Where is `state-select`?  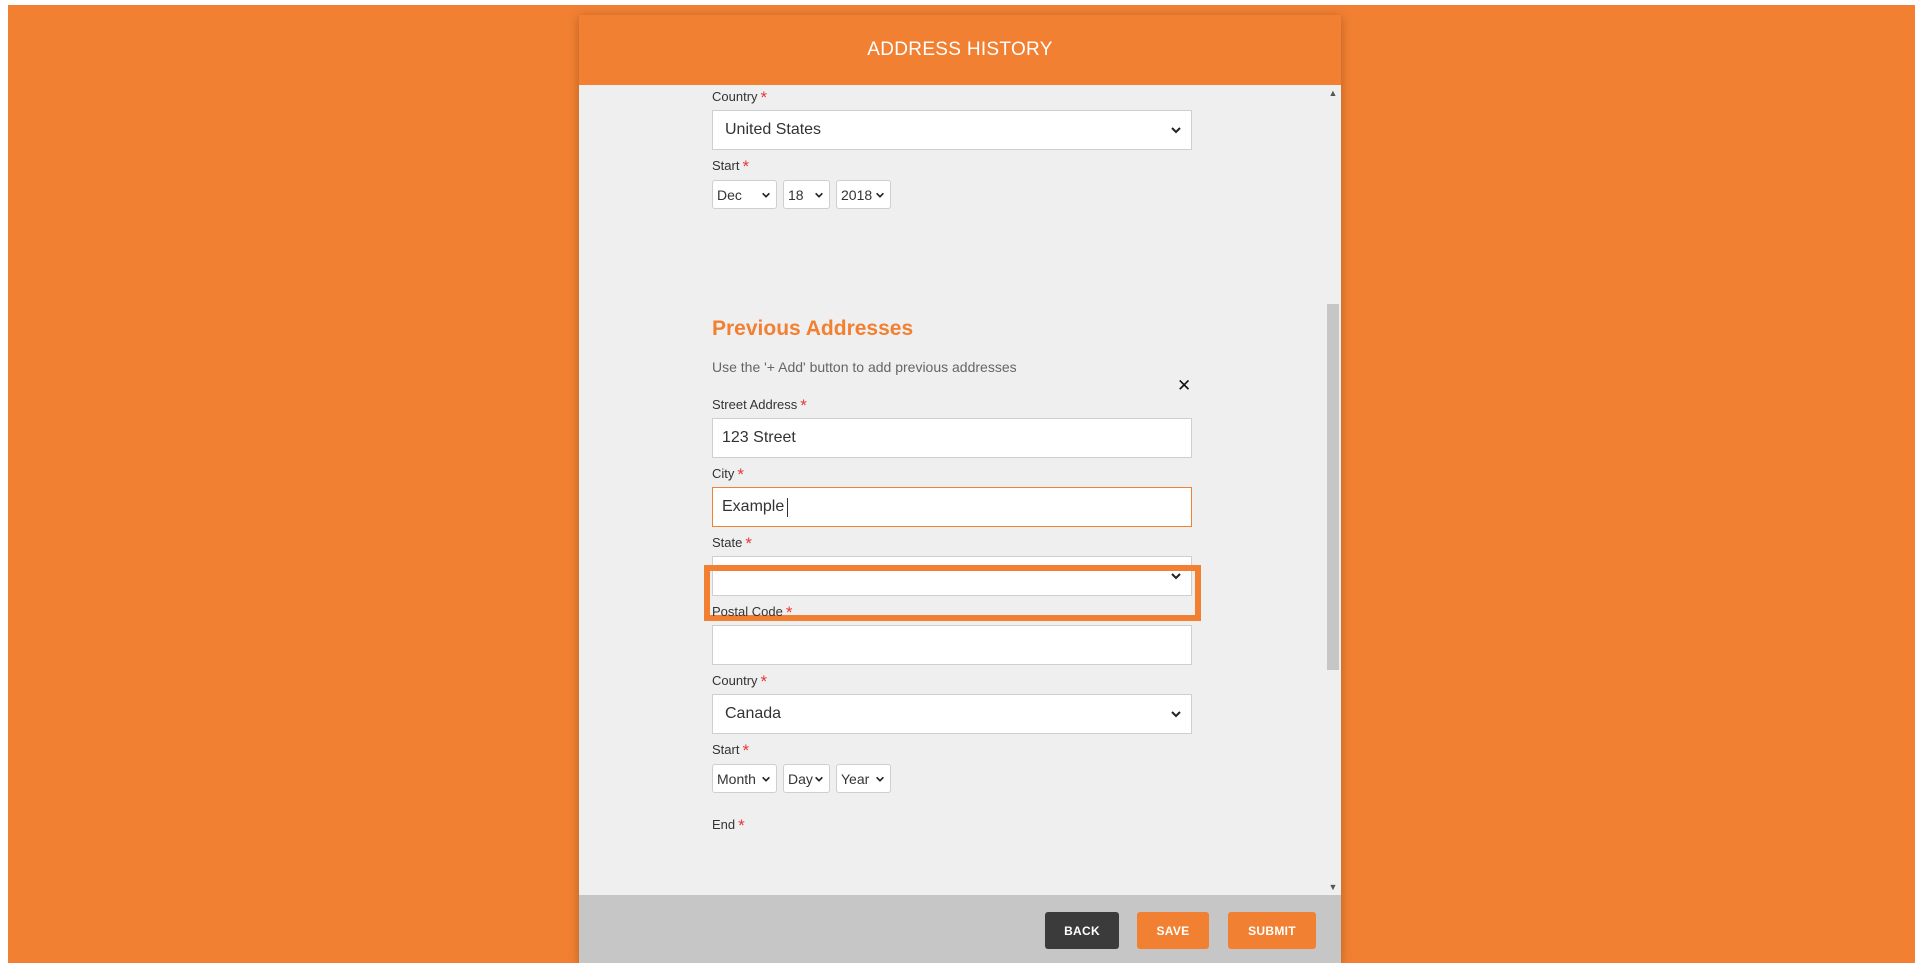 state-select is located at coordinates (952, 576).